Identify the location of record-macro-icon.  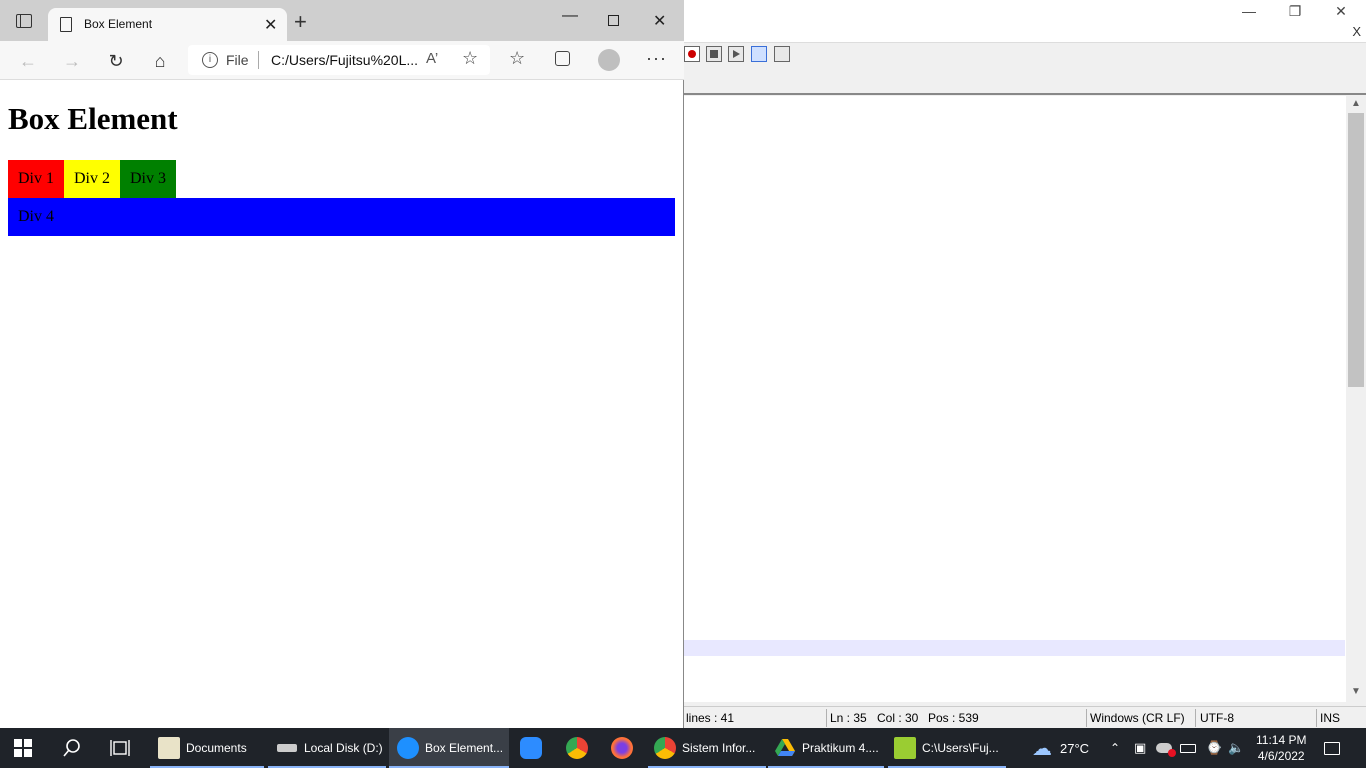
(692, 54).